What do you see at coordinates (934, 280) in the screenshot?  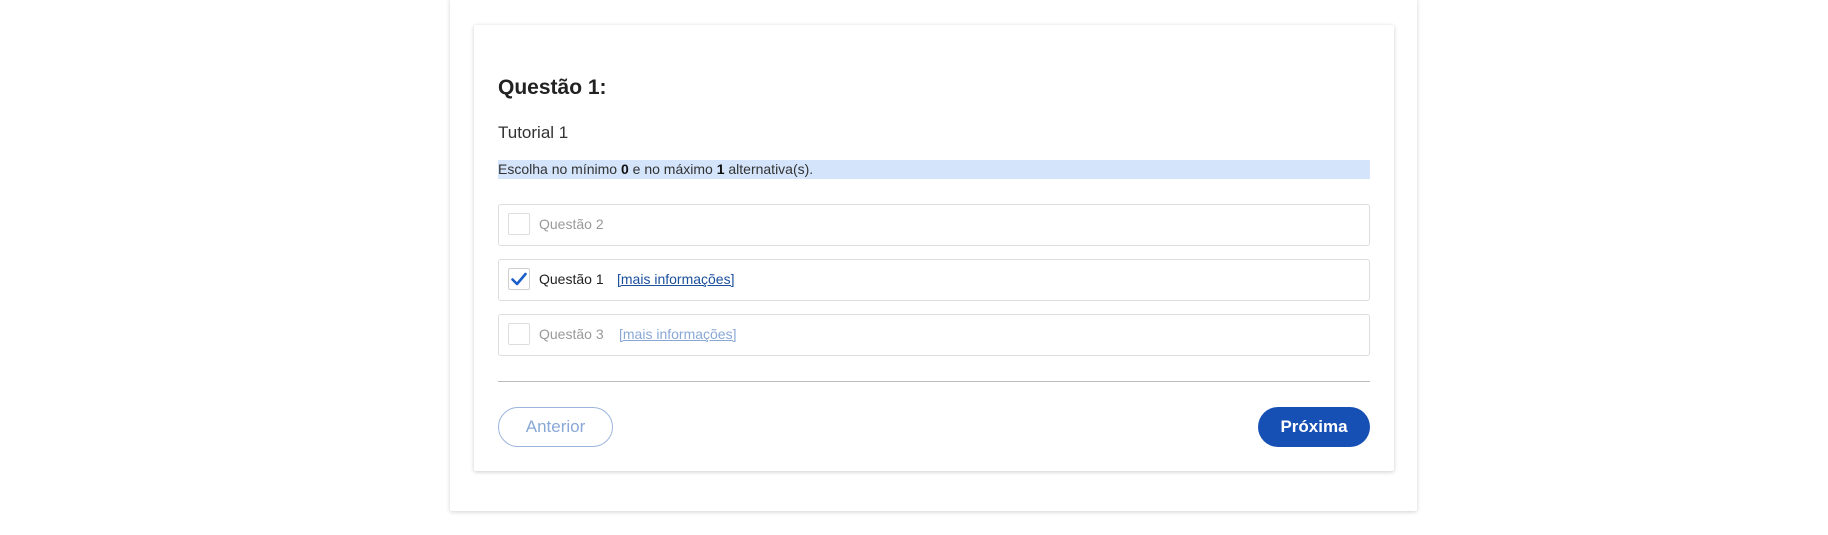 I see `option-questao-1: Questão 1 [mais informações]` at bounding box center [934, 280].